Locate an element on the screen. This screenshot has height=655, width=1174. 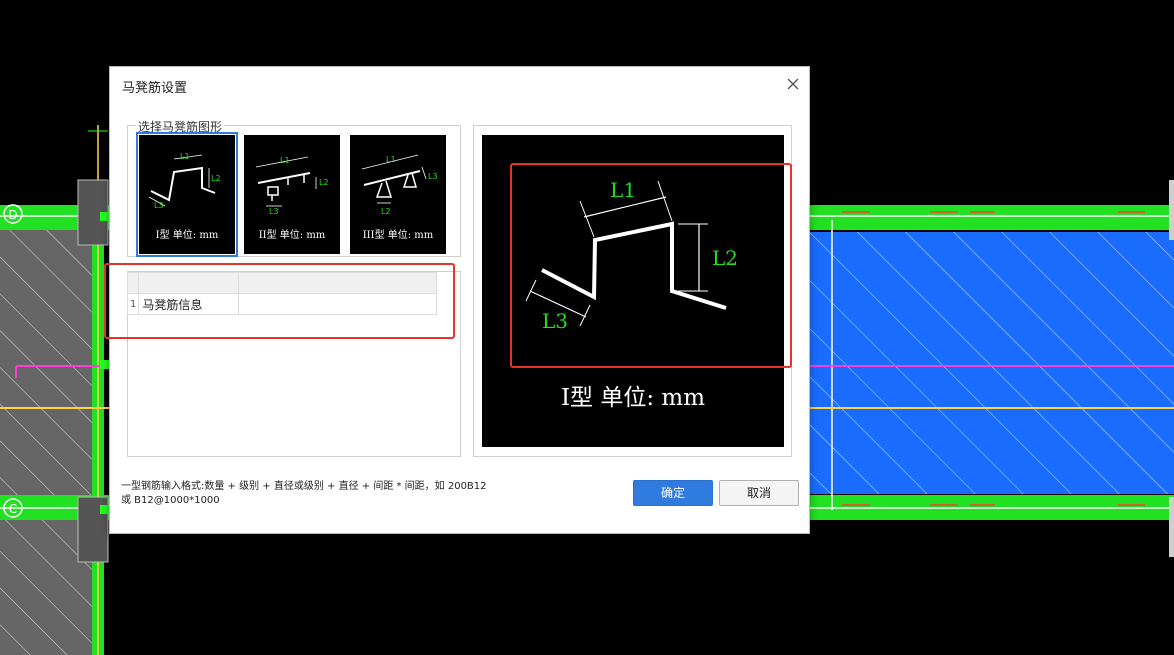
thumbnail-type-2: L1 L2 L3 II型 单位: mm is located at coordinates (292, 194).